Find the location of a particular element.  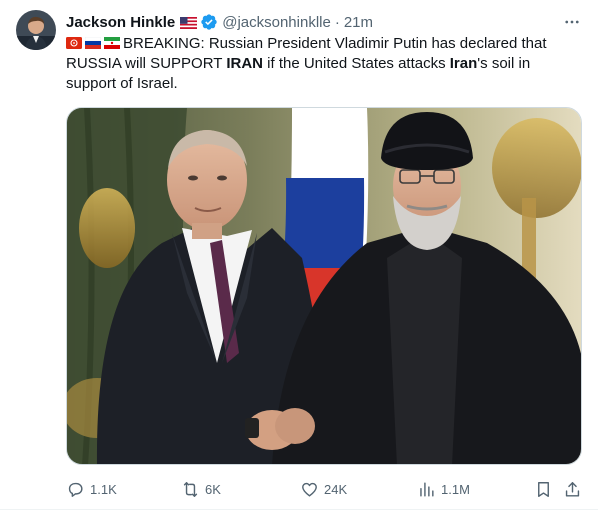

repost-button: 6K is located at coordinates (201, 489).